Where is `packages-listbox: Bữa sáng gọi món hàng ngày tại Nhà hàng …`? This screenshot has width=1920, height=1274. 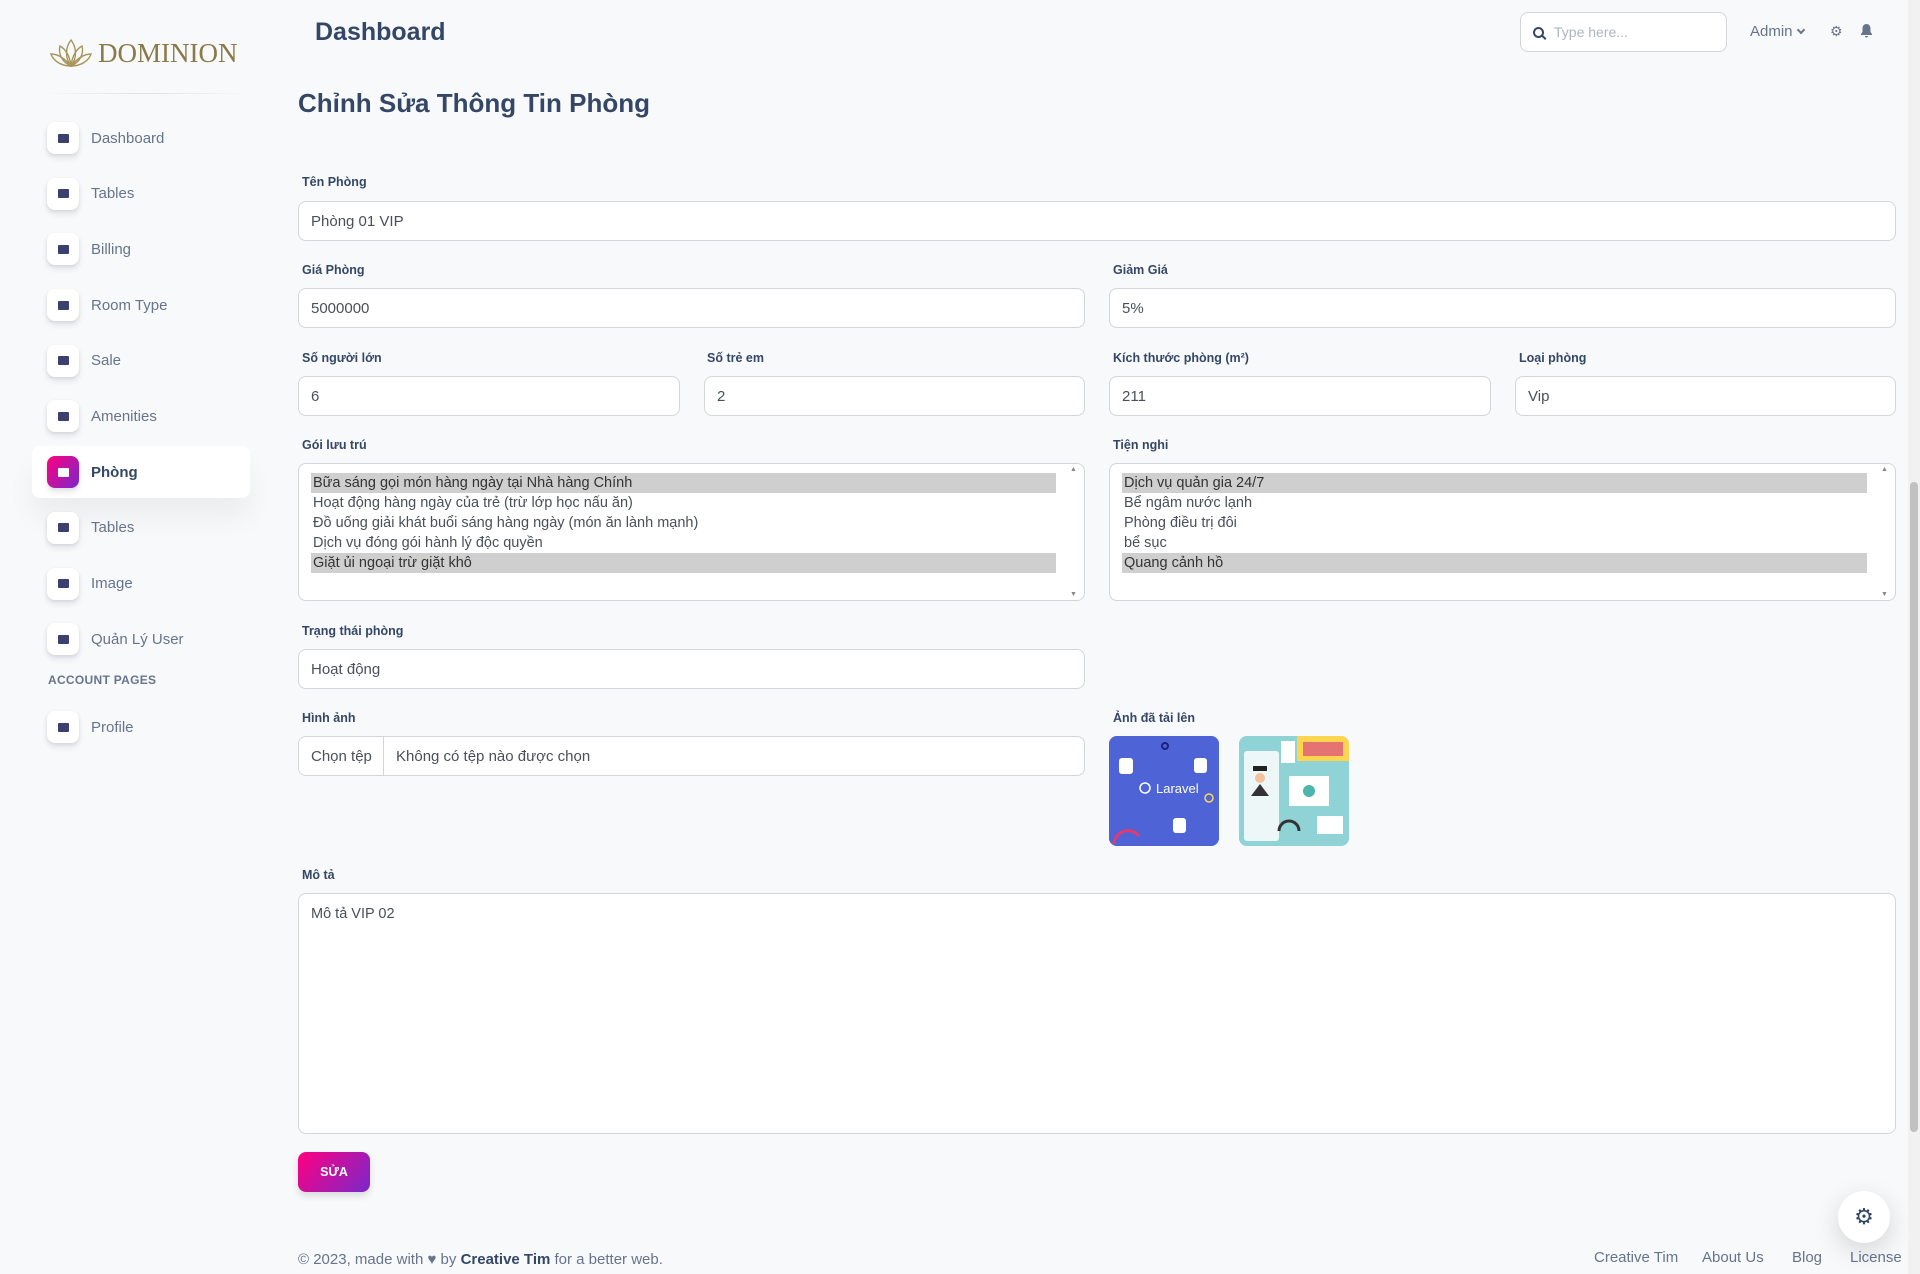
packages-listbox: Bữa sáng gọi món hàng ngày tại Nhà hàng … is located at coordinates (691, 532).